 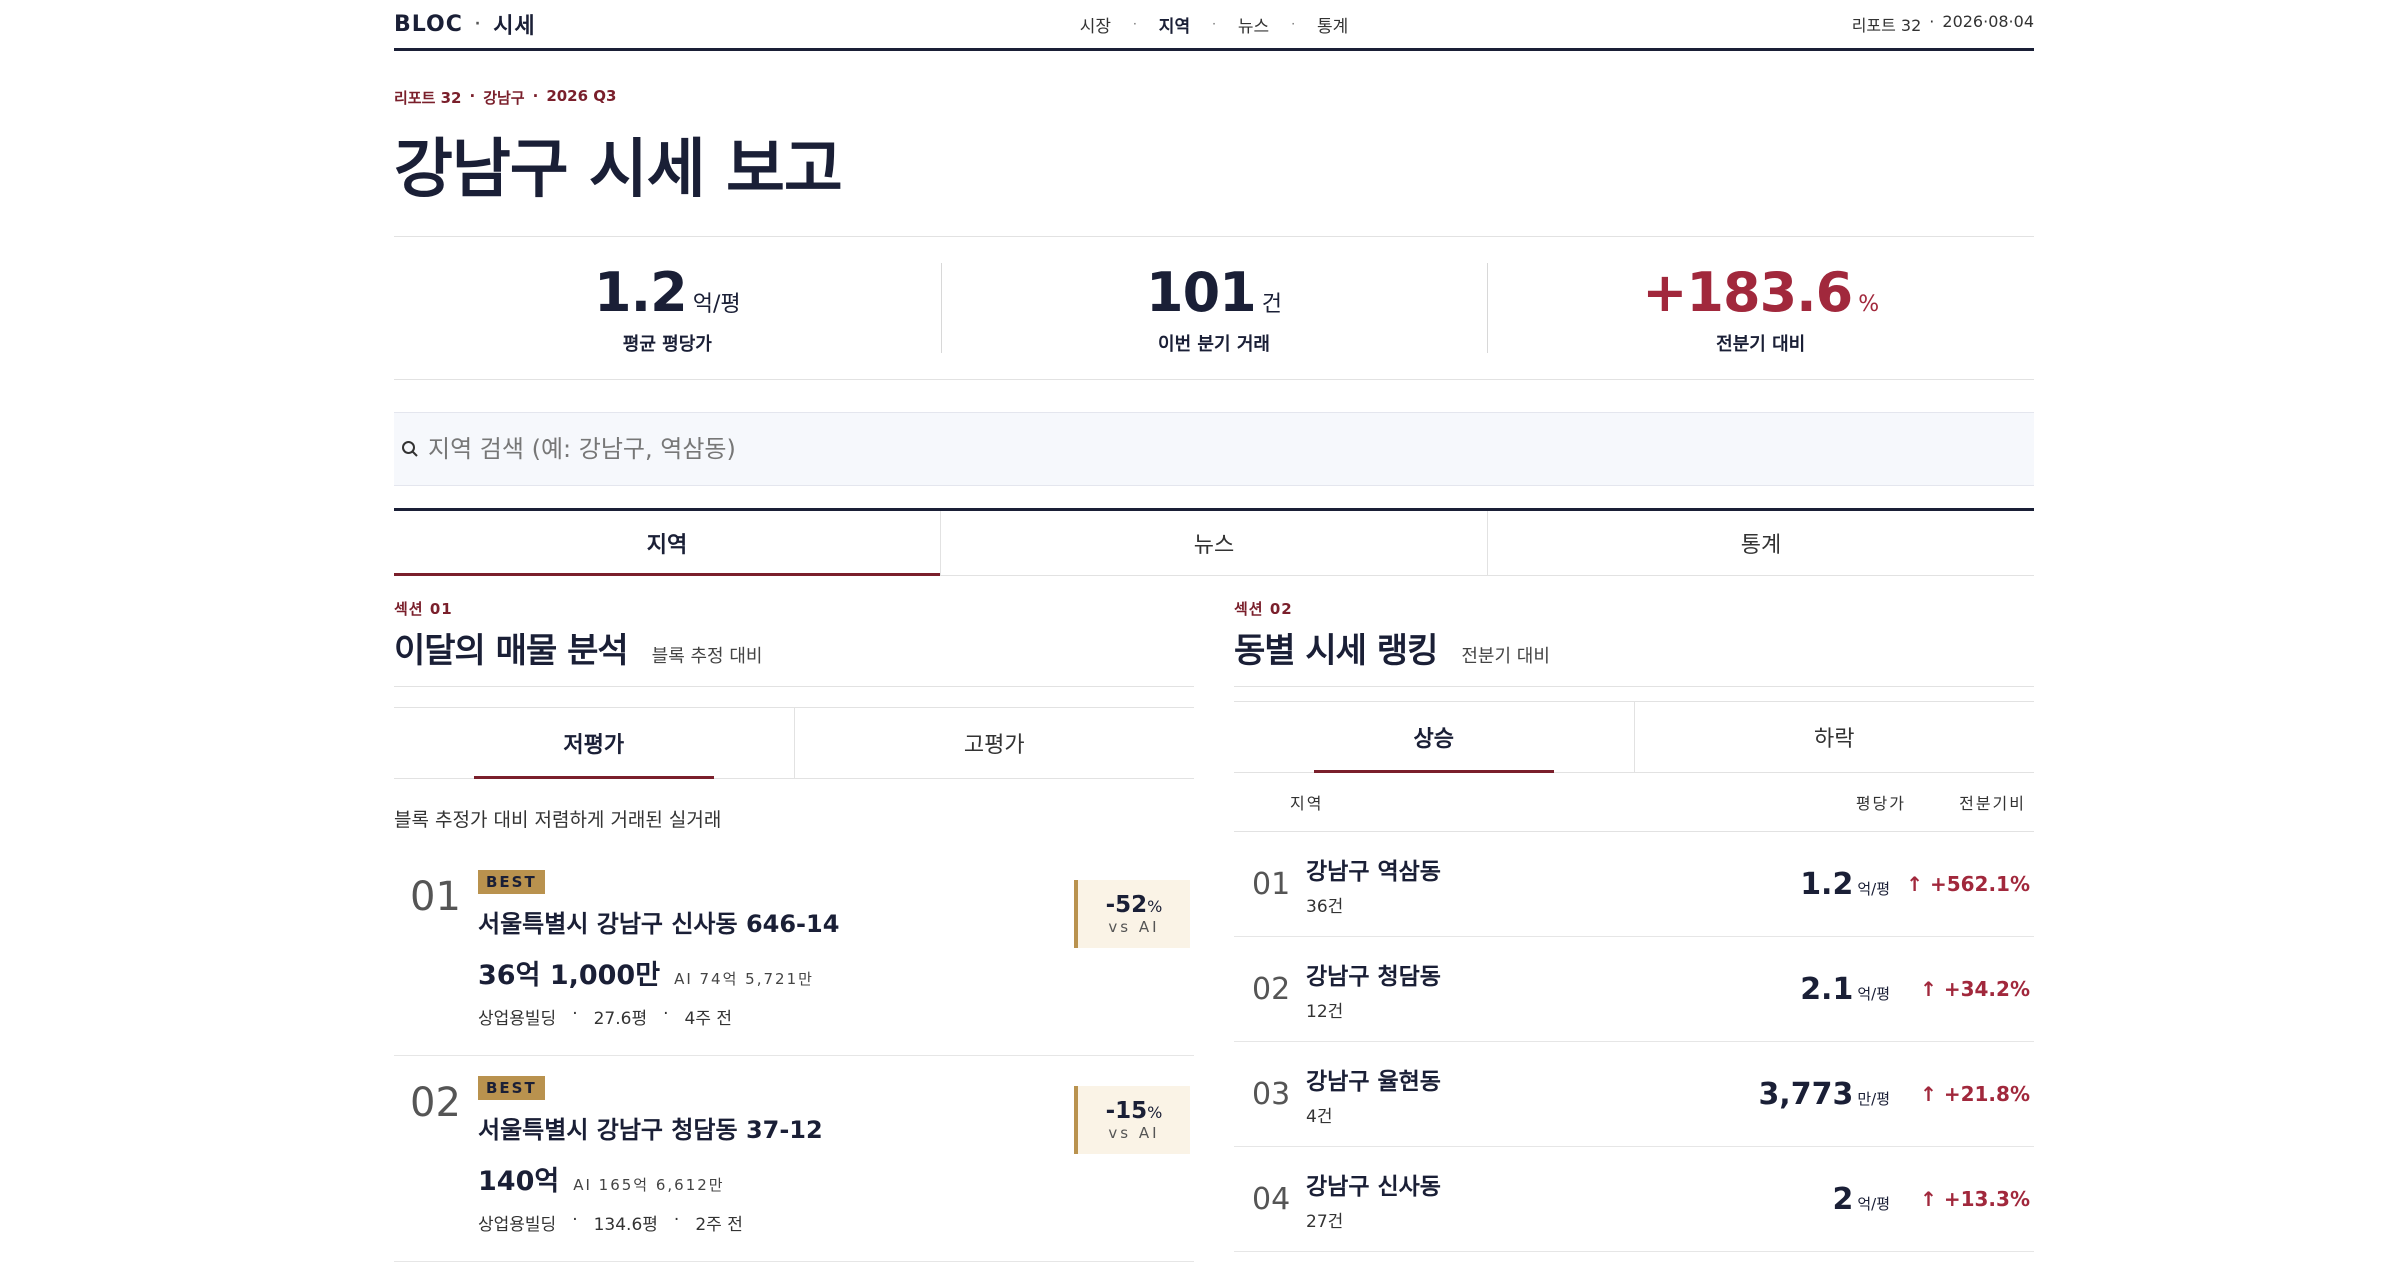 What do you see at coordinates (1634, 884) in the screenshot?
I see `ranking-row: 01 강남구 역삼동 36건 1.2 억/평 ↑ +562.1%` at bounding box center [1634, 884].